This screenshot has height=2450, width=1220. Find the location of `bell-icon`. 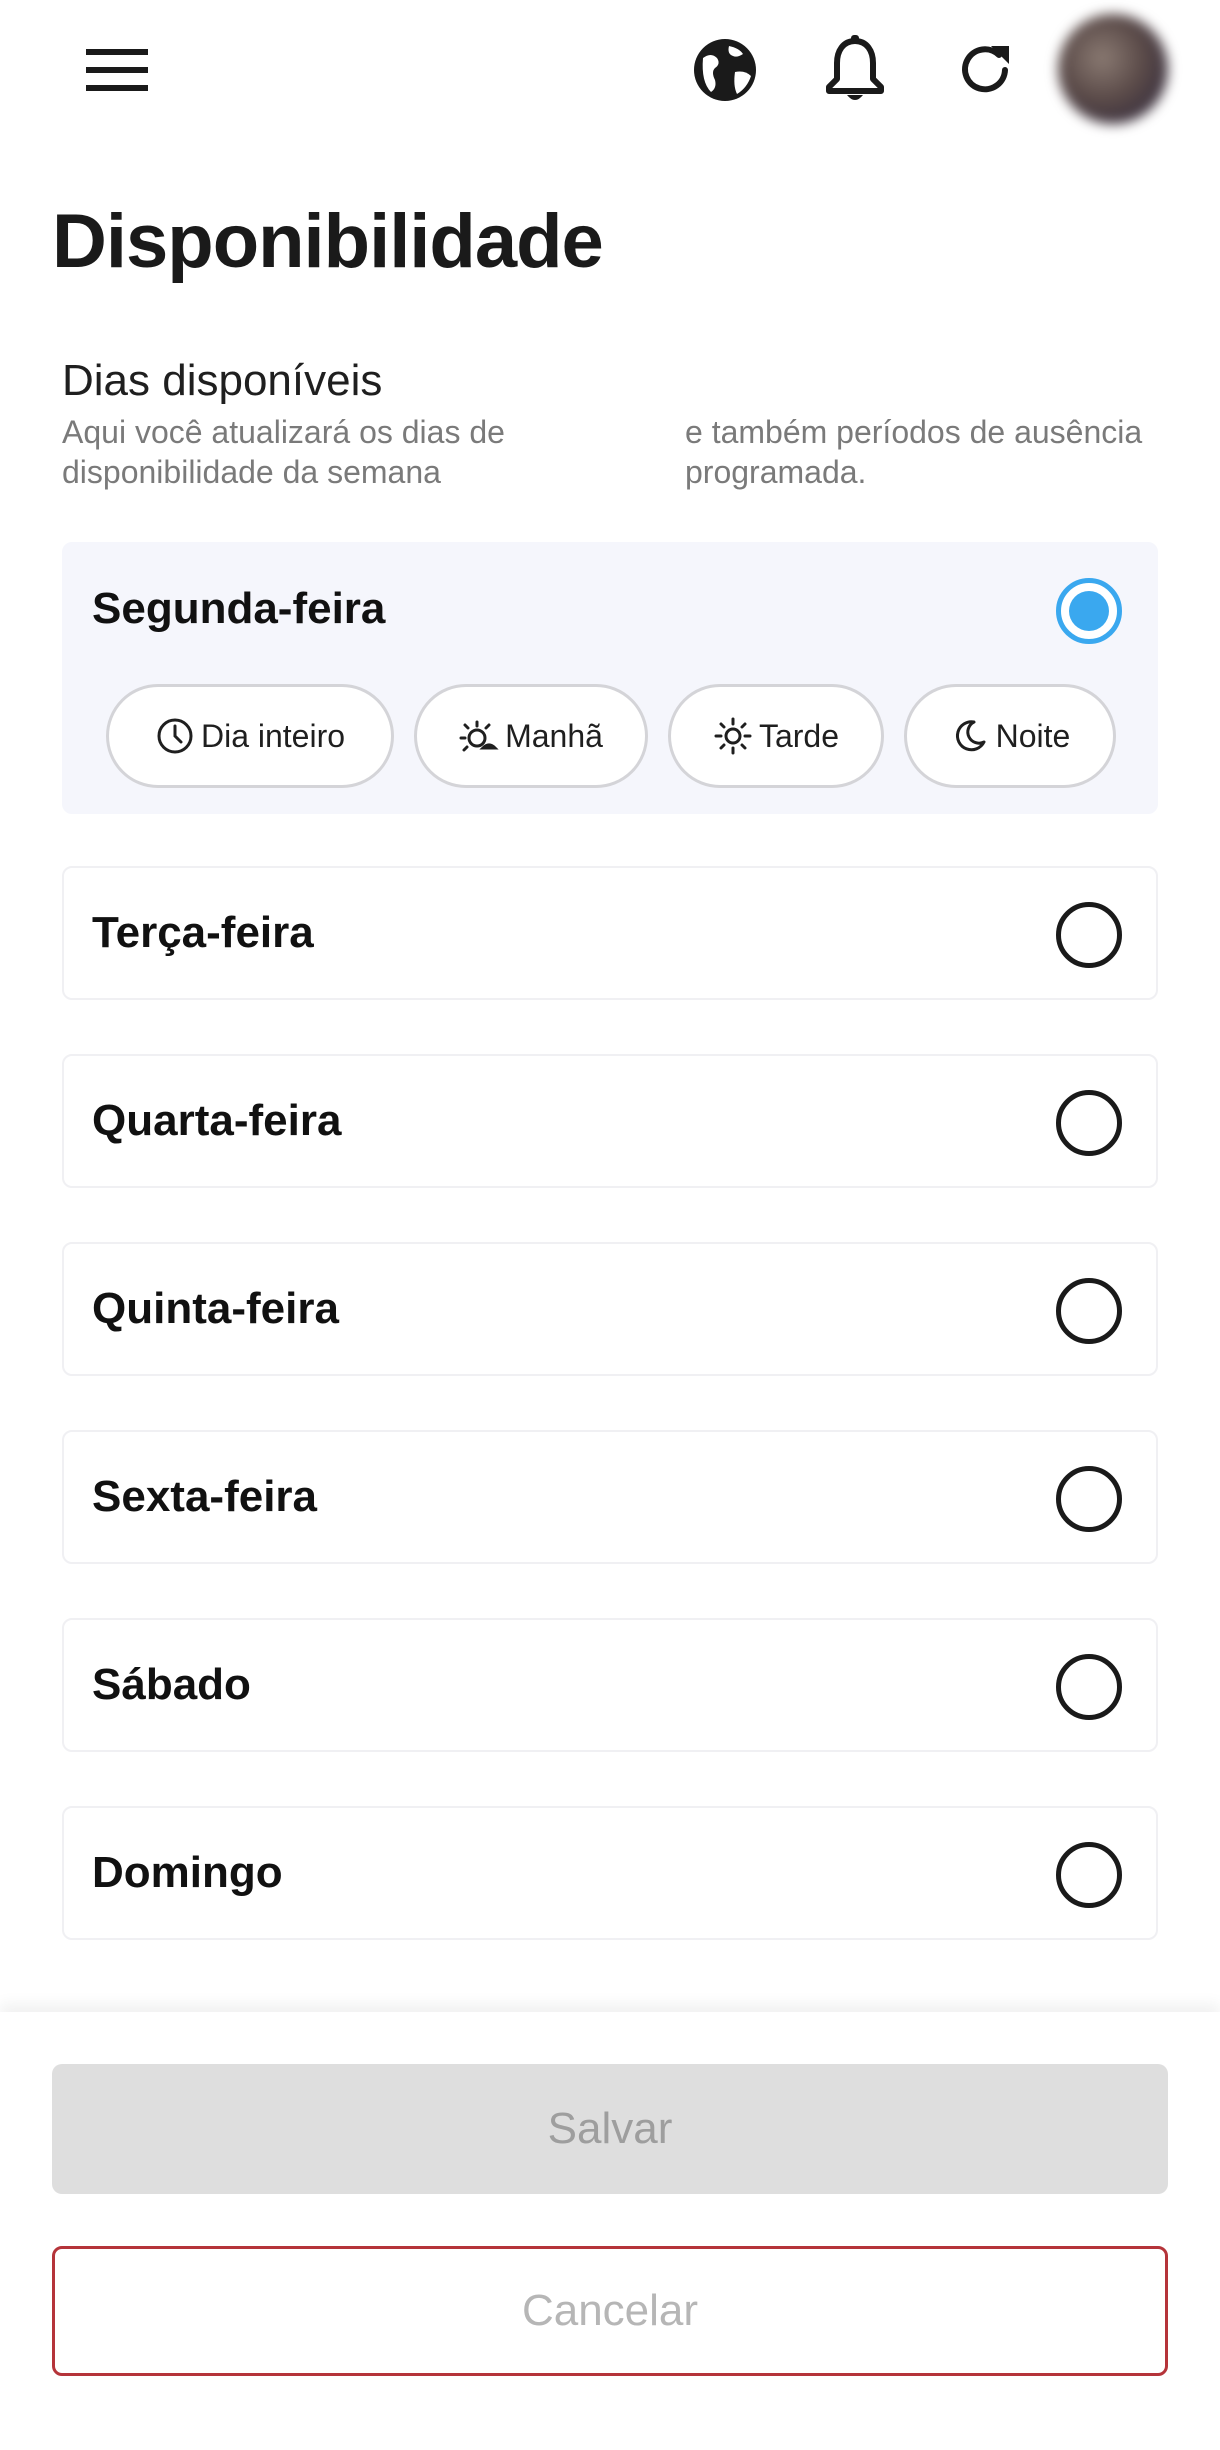

bell-icon is located at coordinates (855, 70).